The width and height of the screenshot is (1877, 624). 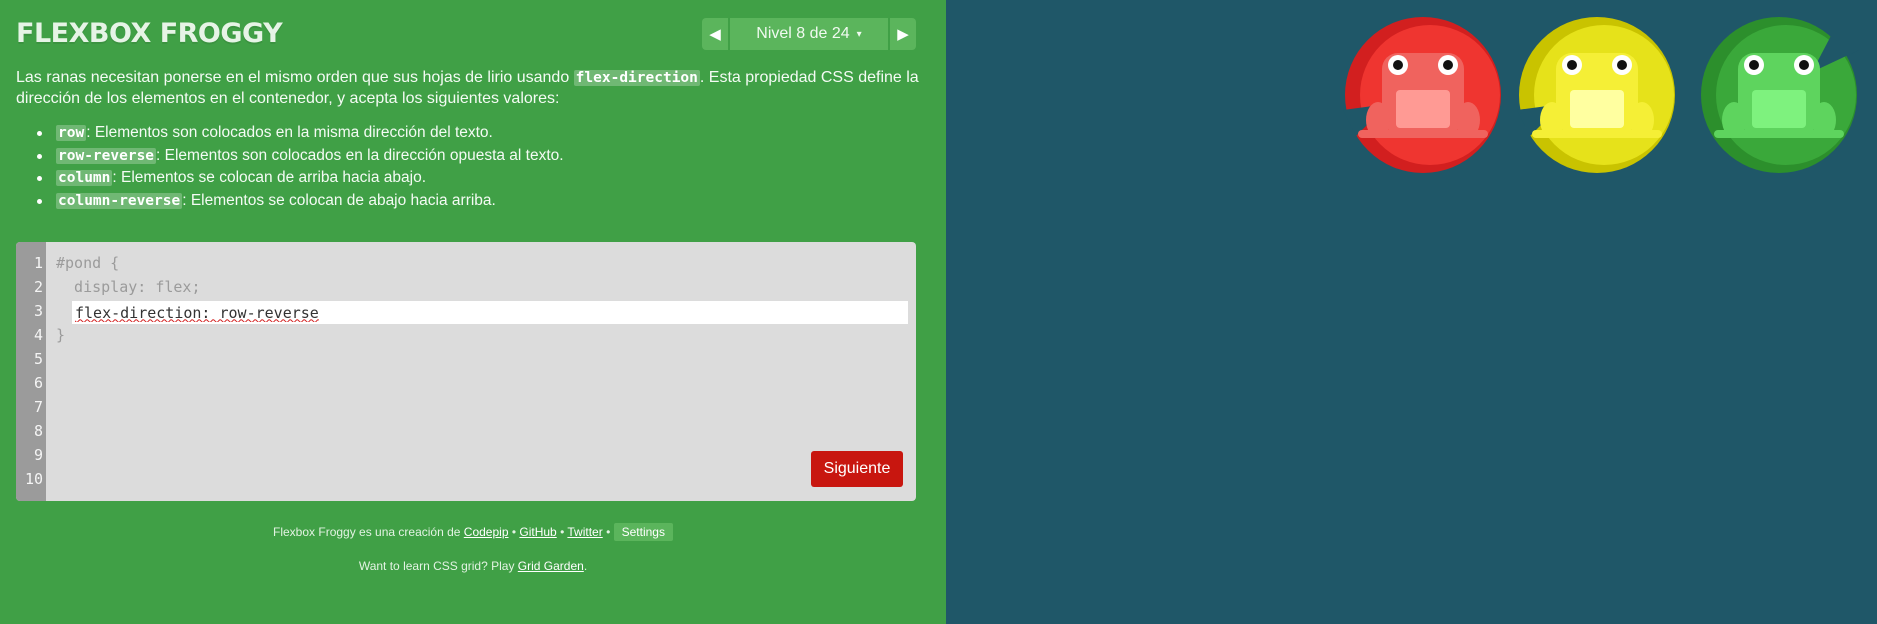 I want to click on line-number: 1, so click(x=38, y=263).